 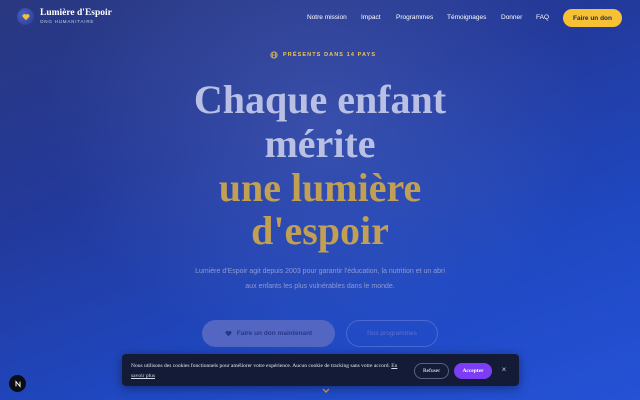 What do you see at coordinates (414, 17) in the screenshot?
I see `nav-item-programmes: Programmes` at bounding box center [414, 17].